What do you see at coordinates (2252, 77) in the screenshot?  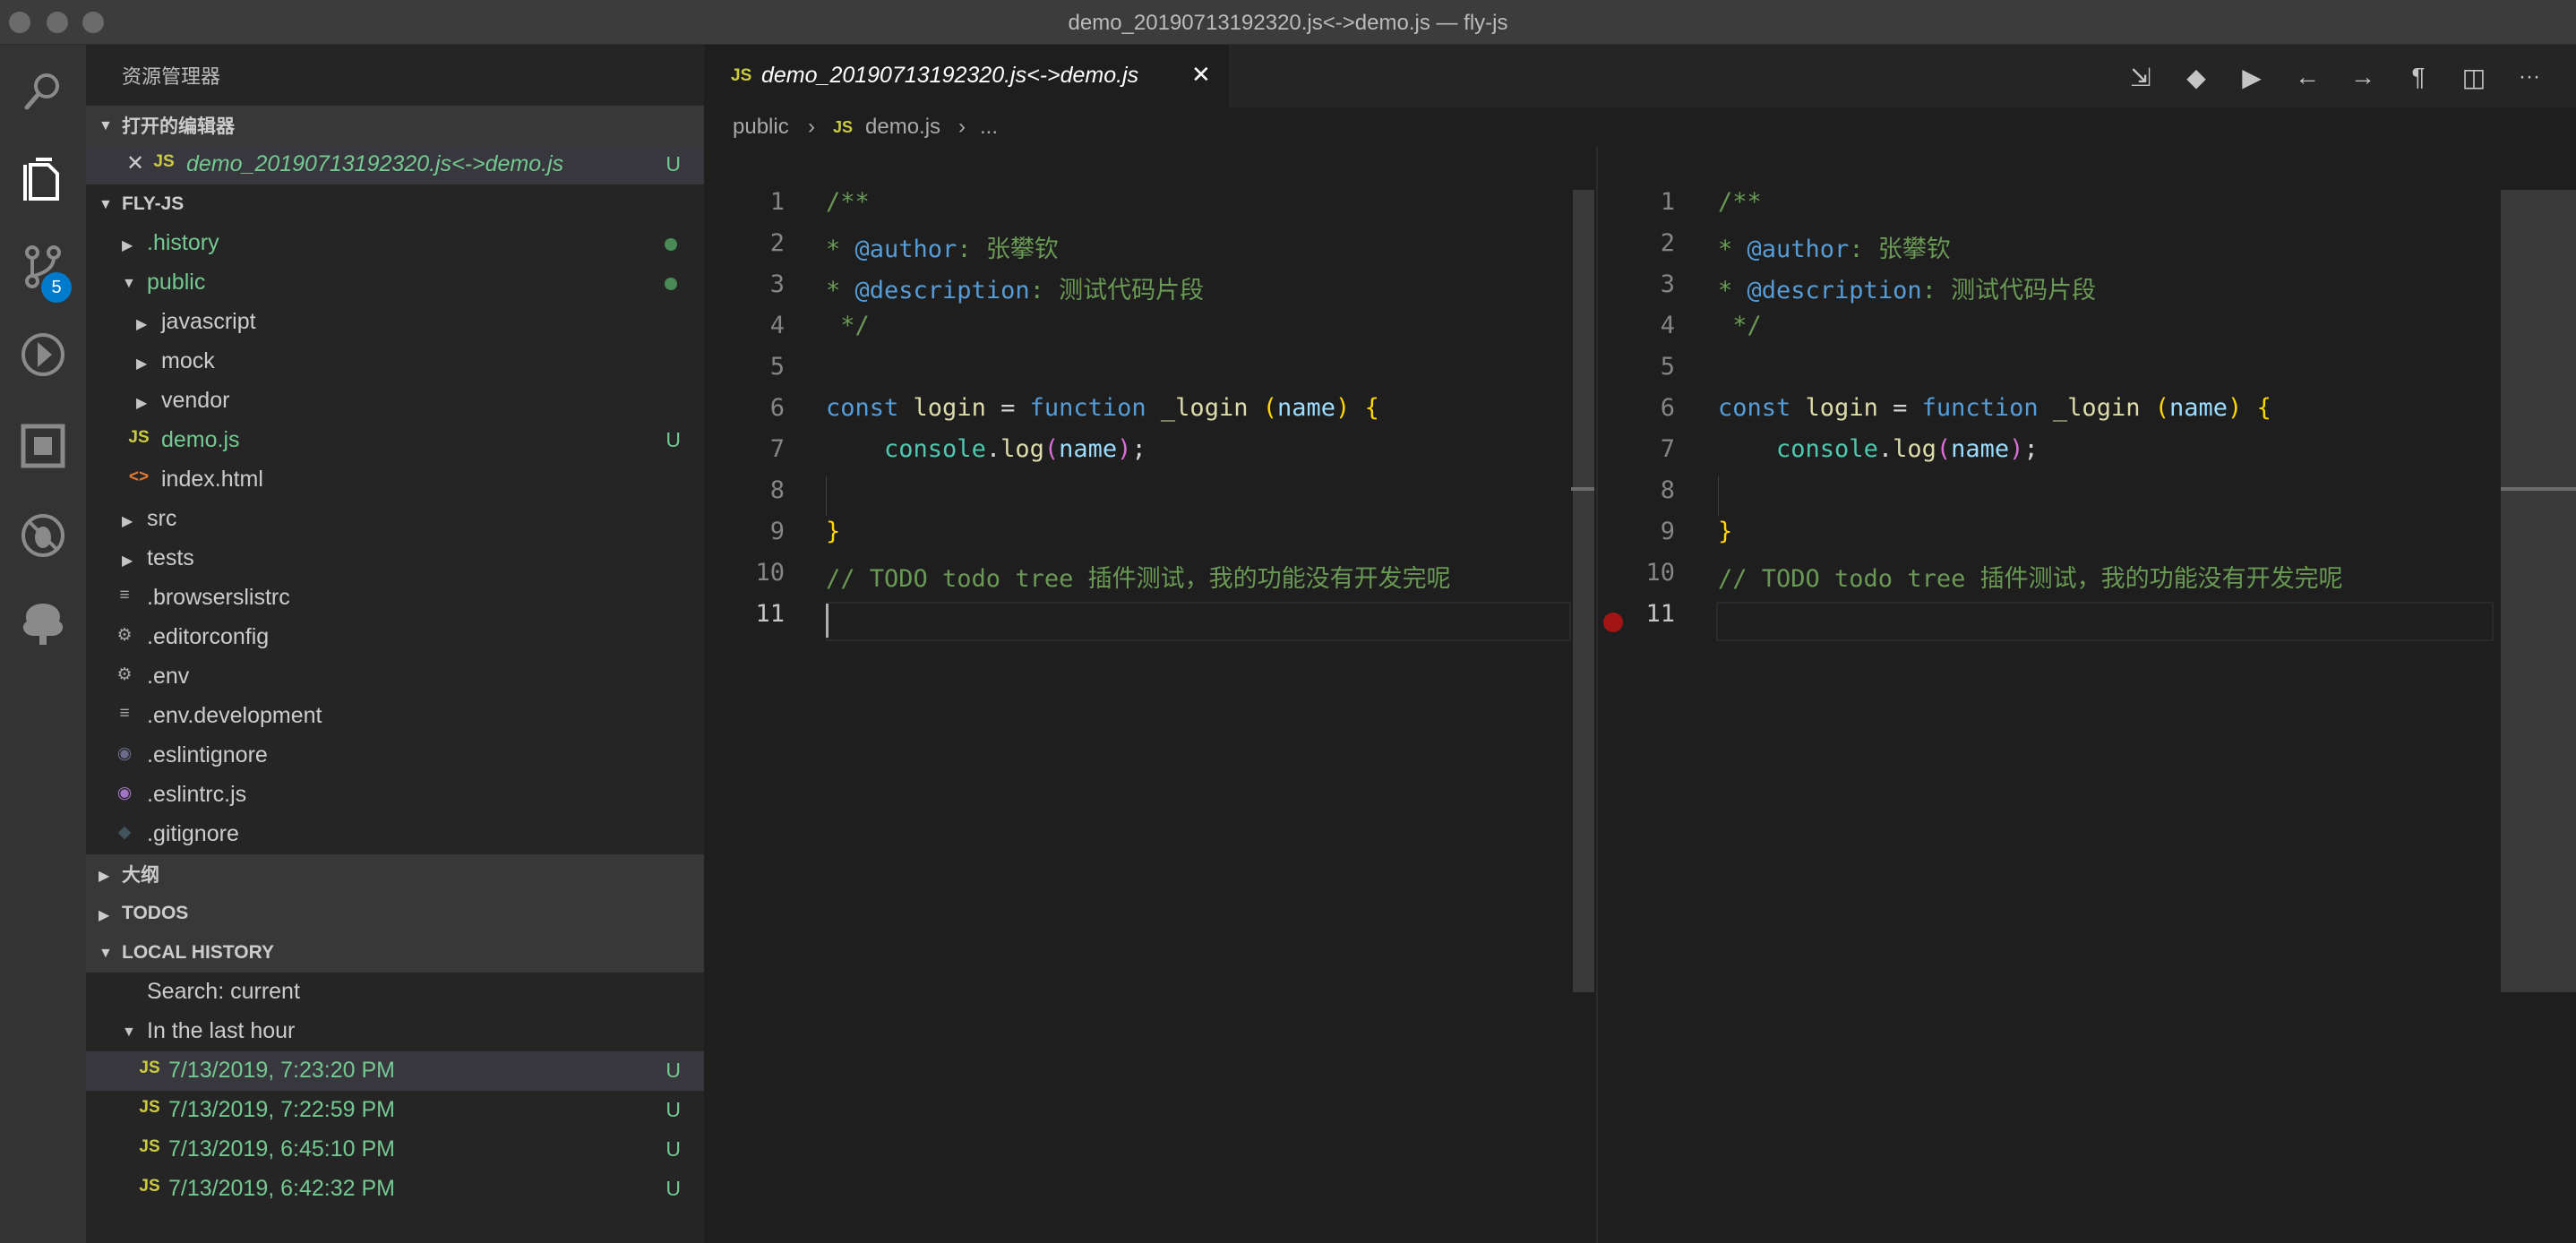 I see `run-icon: ▶` at bounding box center [2252, 77].